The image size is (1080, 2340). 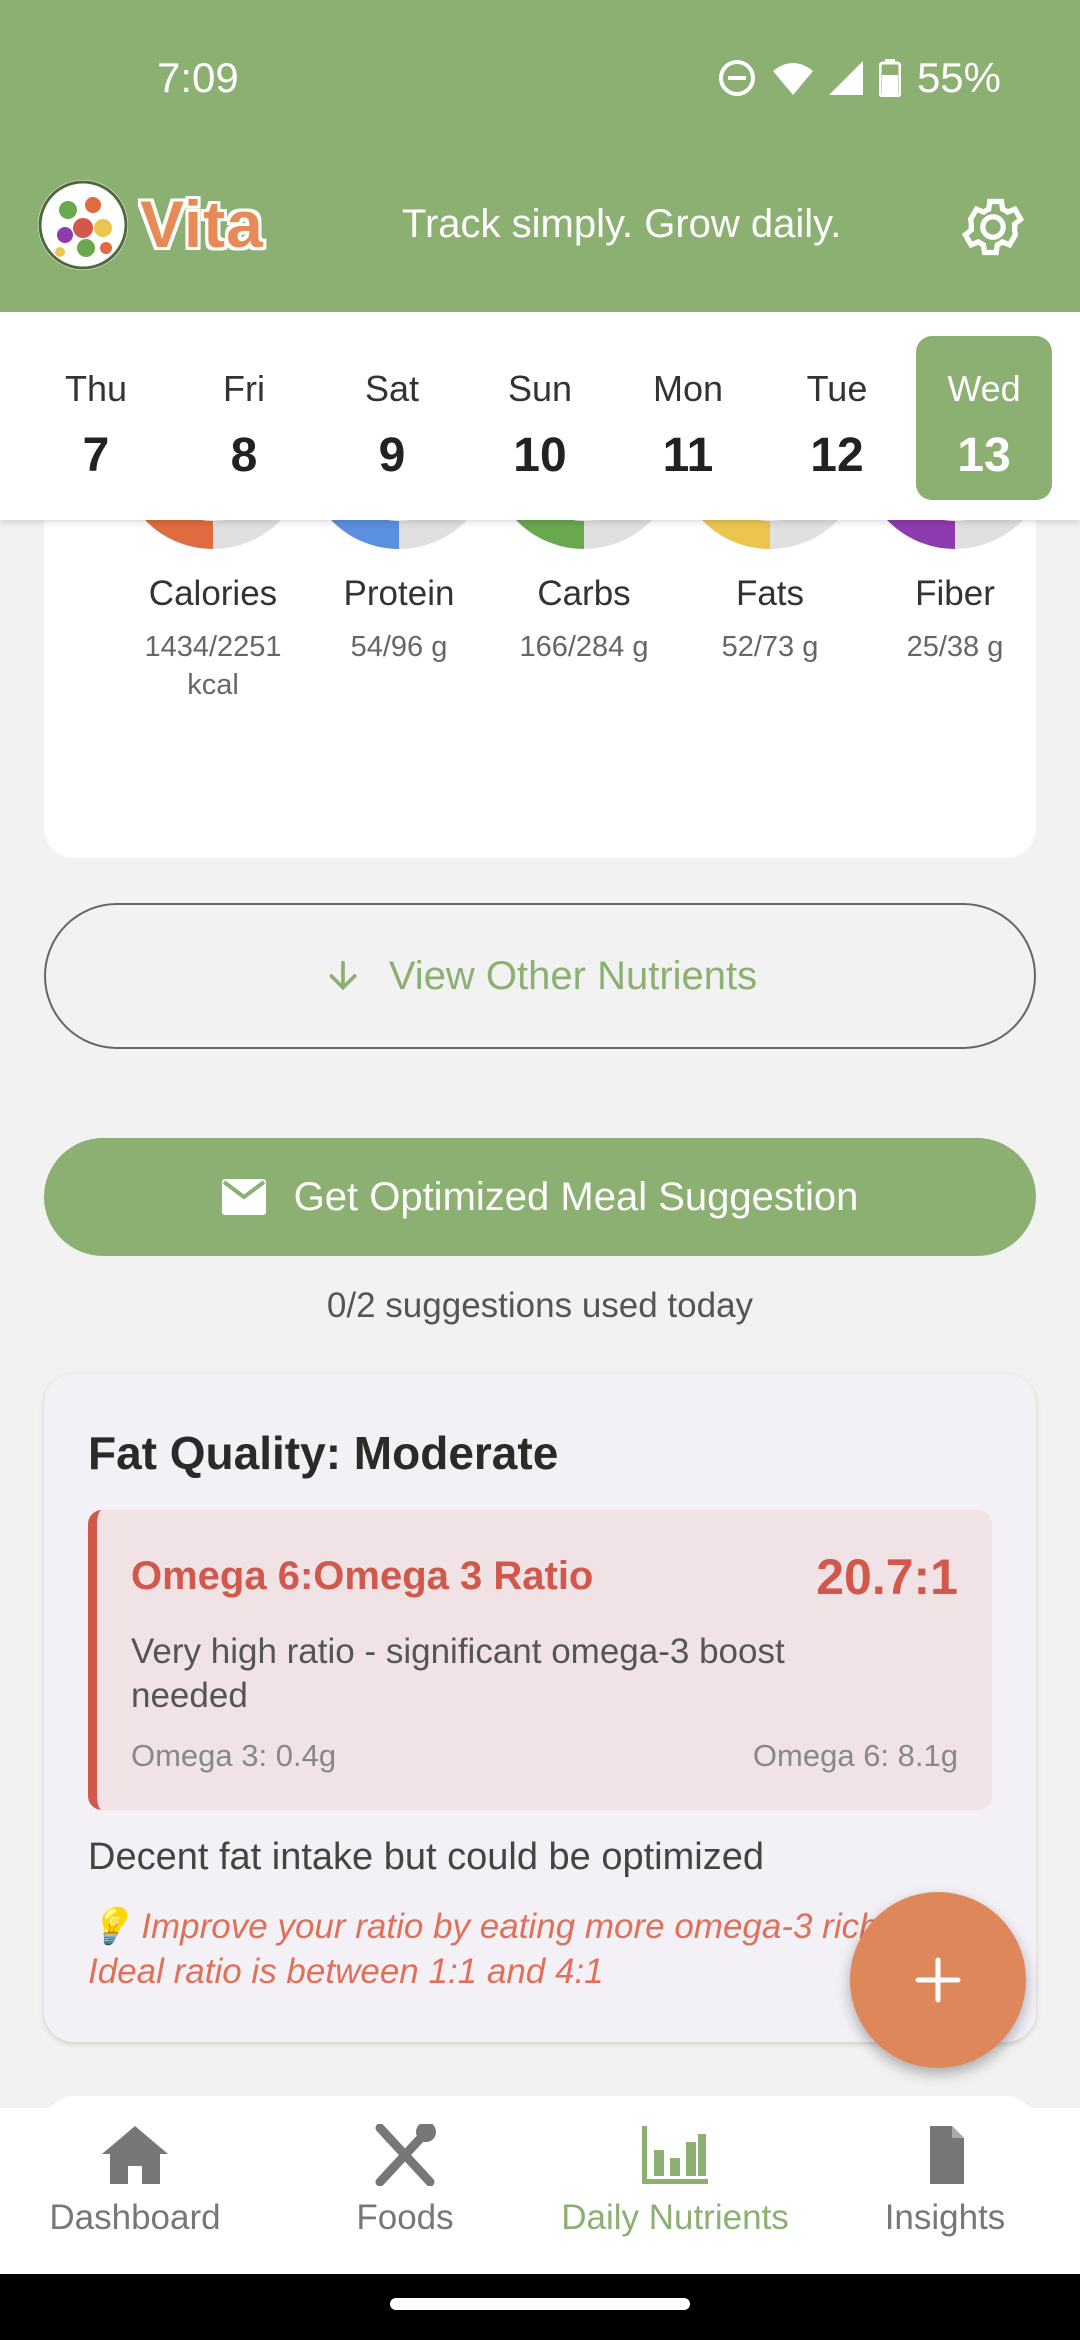 What do you see at coordinates (234, 1755) in the screenshot?
I see `omega3-amount: Omega 3: 0.4g` at bounding box center [234, 1755].